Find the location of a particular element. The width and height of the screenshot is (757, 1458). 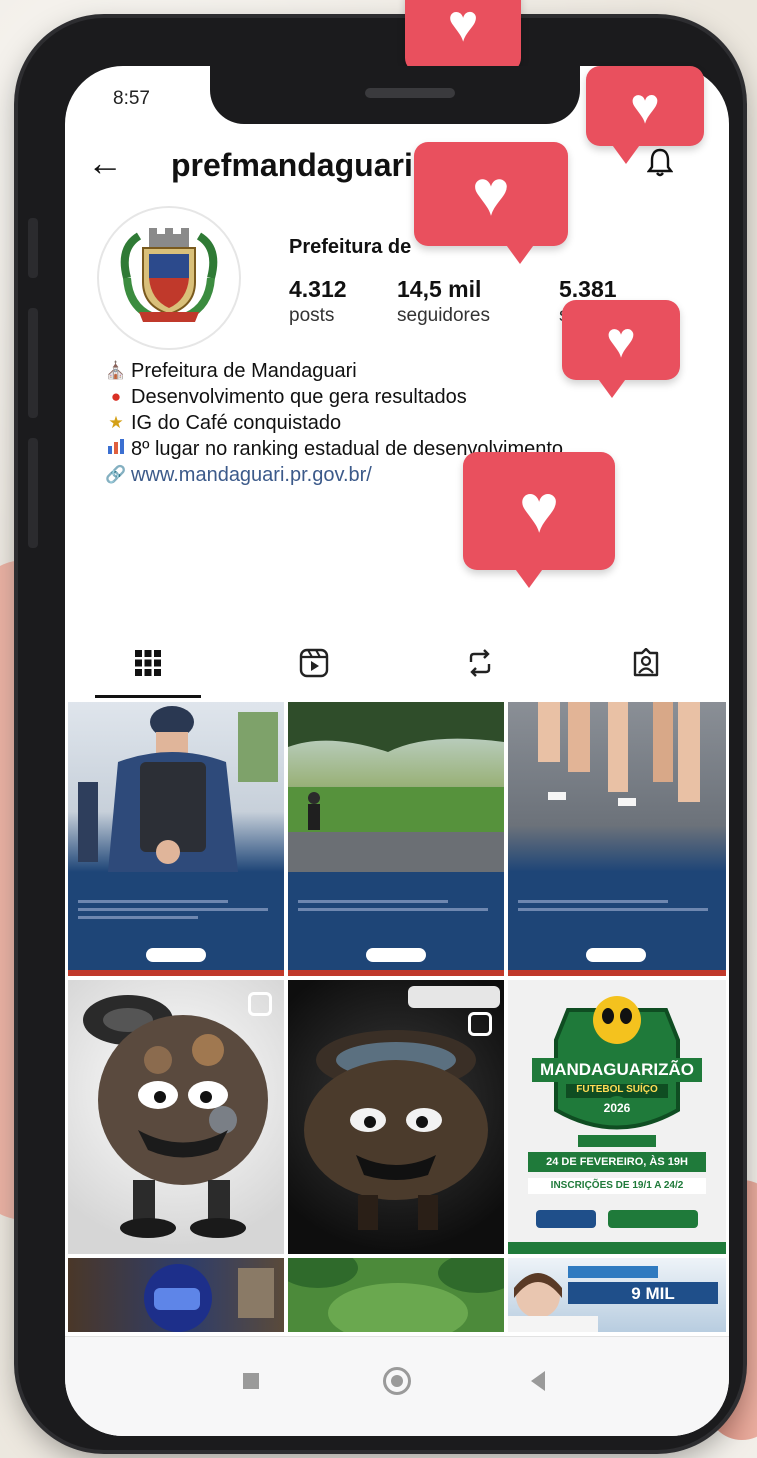

stat-followers-value: 14,5 mil is located at coordinates (439, 289).